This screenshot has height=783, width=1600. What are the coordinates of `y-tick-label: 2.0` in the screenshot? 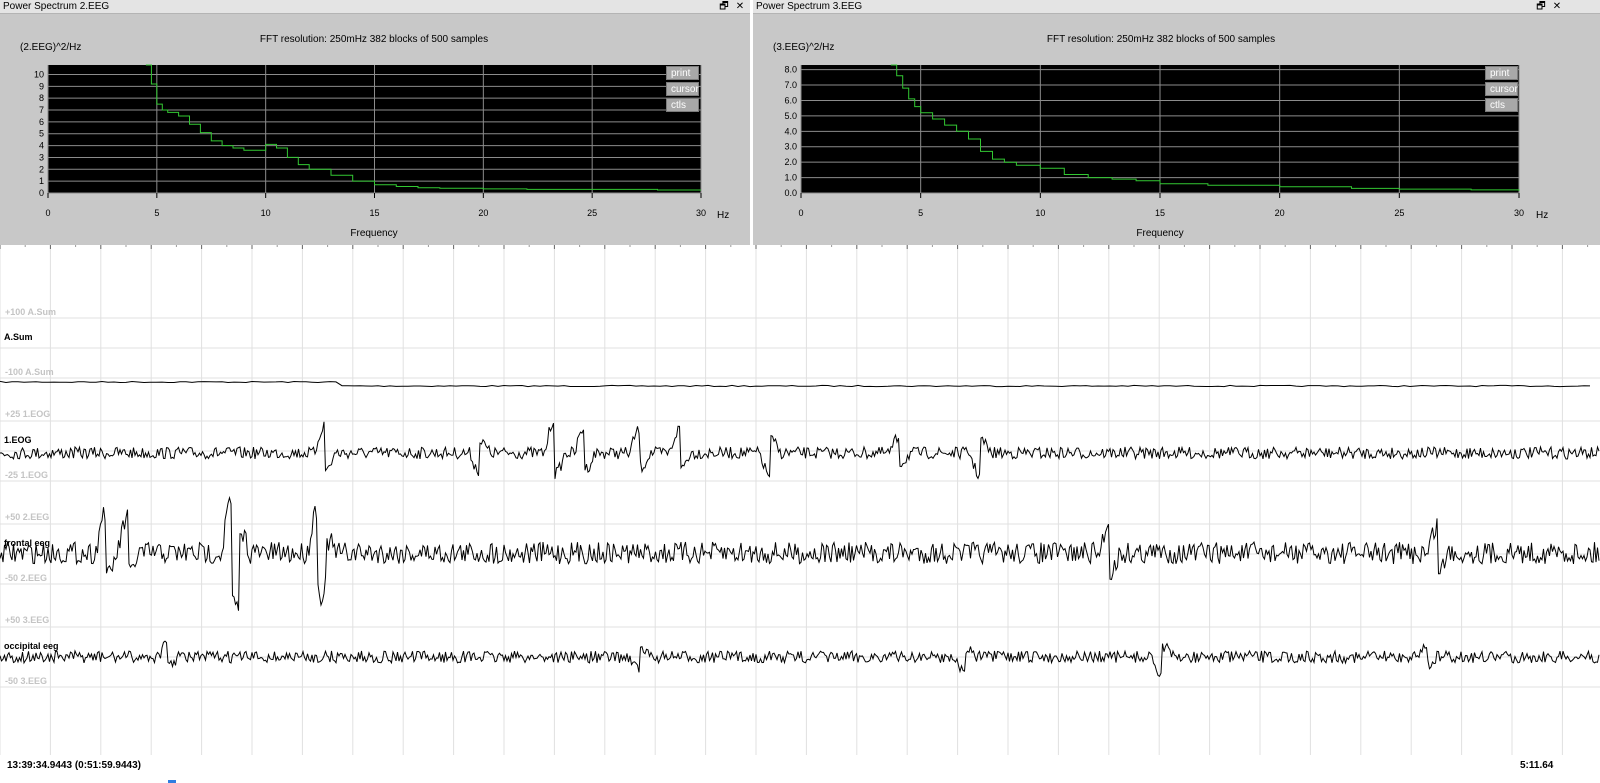 It's located at (790, 162).